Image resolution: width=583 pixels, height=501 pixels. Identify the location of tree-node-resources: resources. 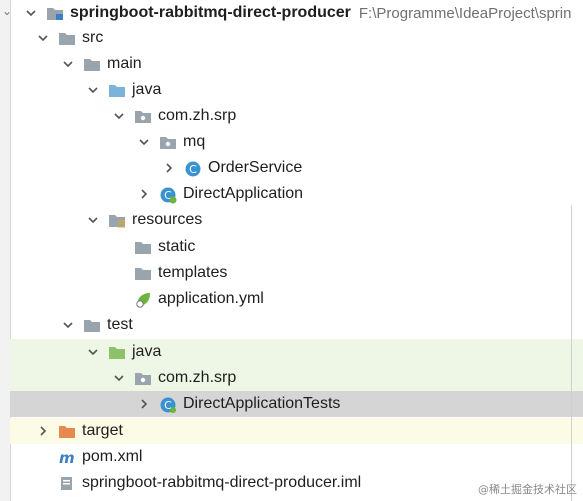
(296, 220).